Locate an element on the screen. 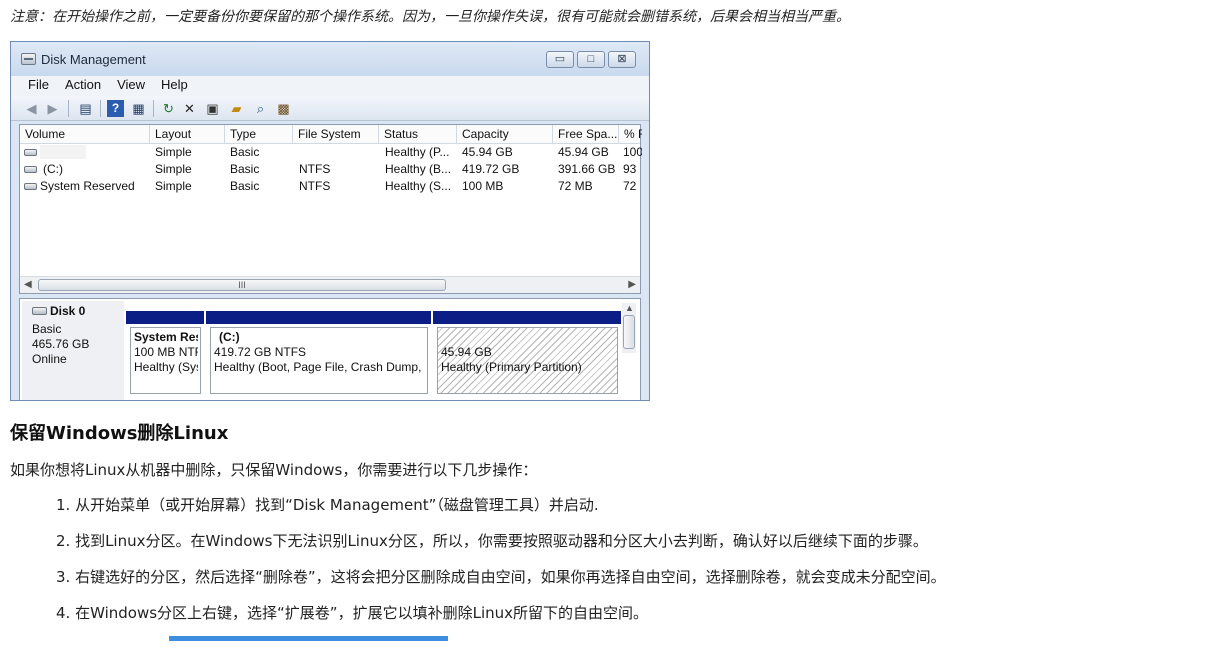  cell-capacity: 100 MB is located at coordinates (483, 186).